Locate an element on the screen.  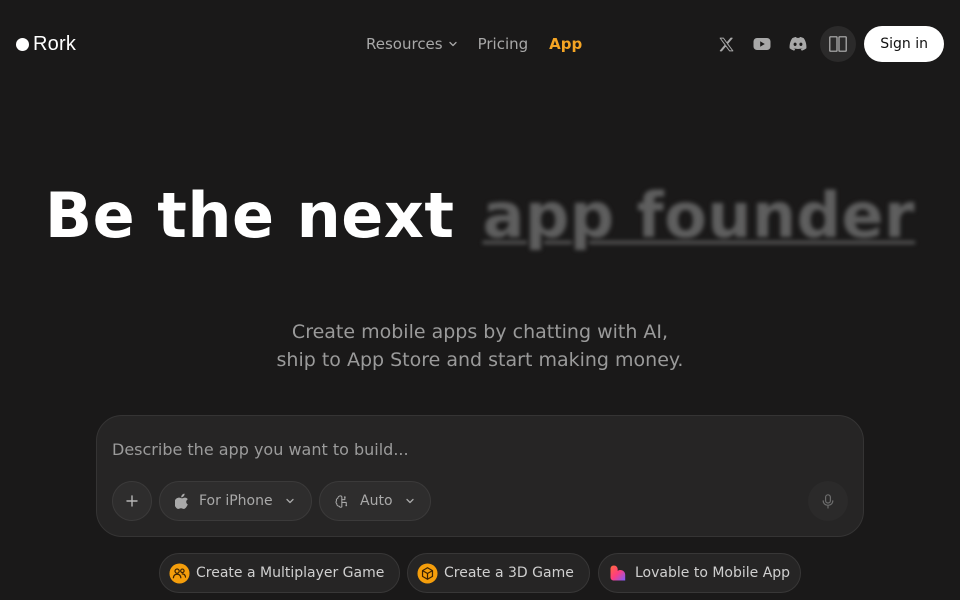
x-twitter-icon is located at coordinates (726, 44).